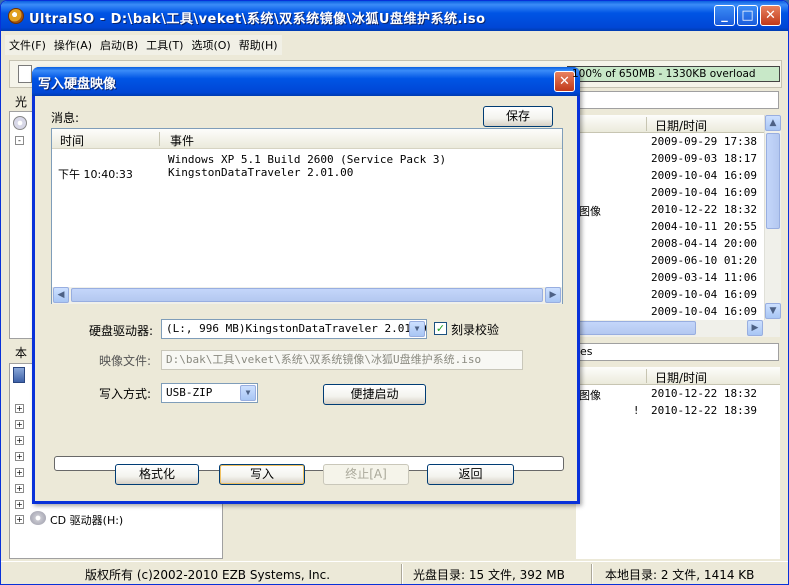  Describe the element at coordinates (440, 328) in the screenshot. I see `verify-checkbox: ✓` at that location.